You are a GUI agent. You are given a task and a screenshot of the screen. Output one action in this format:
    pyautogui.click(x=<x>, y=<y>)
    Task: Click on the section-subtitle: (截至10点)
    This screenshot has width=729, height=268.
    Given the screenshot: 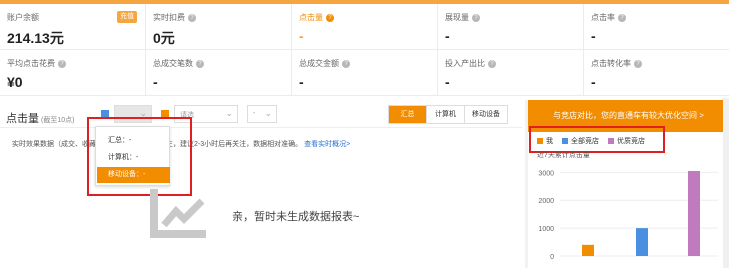 What is the action you would take?
    pyautogui.click(x=58, y=120)
    